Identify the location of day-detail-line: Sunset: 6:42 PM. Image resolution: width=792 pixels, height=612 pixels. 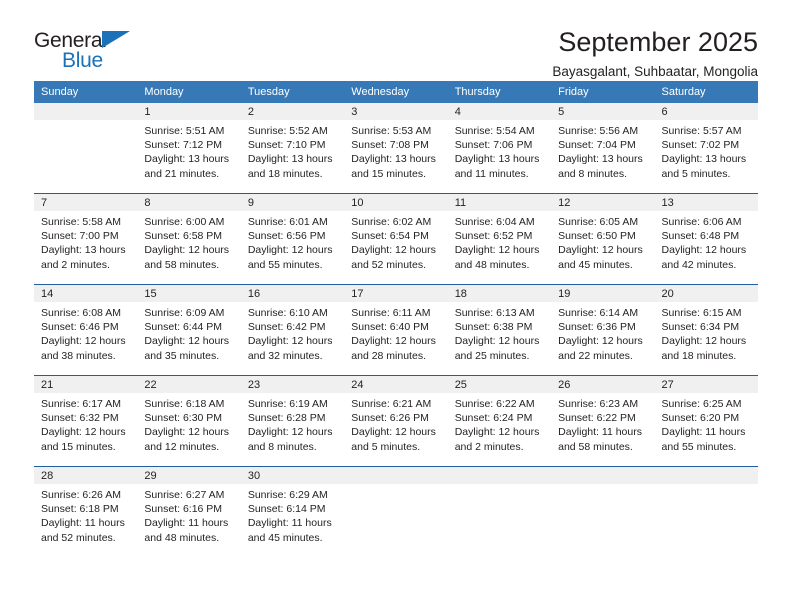
(286, 327).